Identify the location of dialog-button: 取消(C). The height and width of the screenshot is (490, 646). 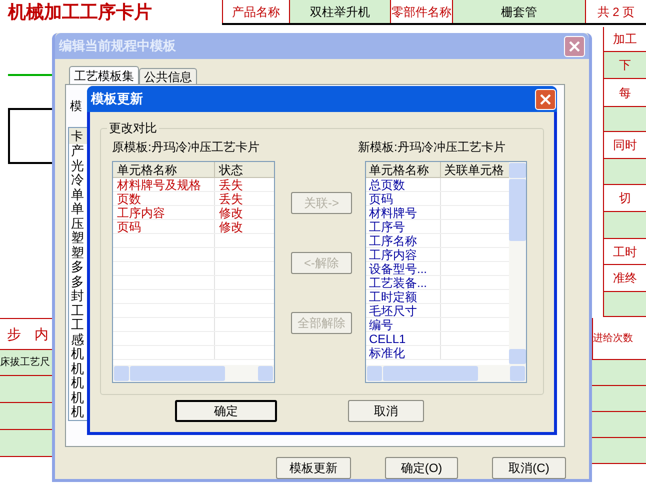
(529, 468).